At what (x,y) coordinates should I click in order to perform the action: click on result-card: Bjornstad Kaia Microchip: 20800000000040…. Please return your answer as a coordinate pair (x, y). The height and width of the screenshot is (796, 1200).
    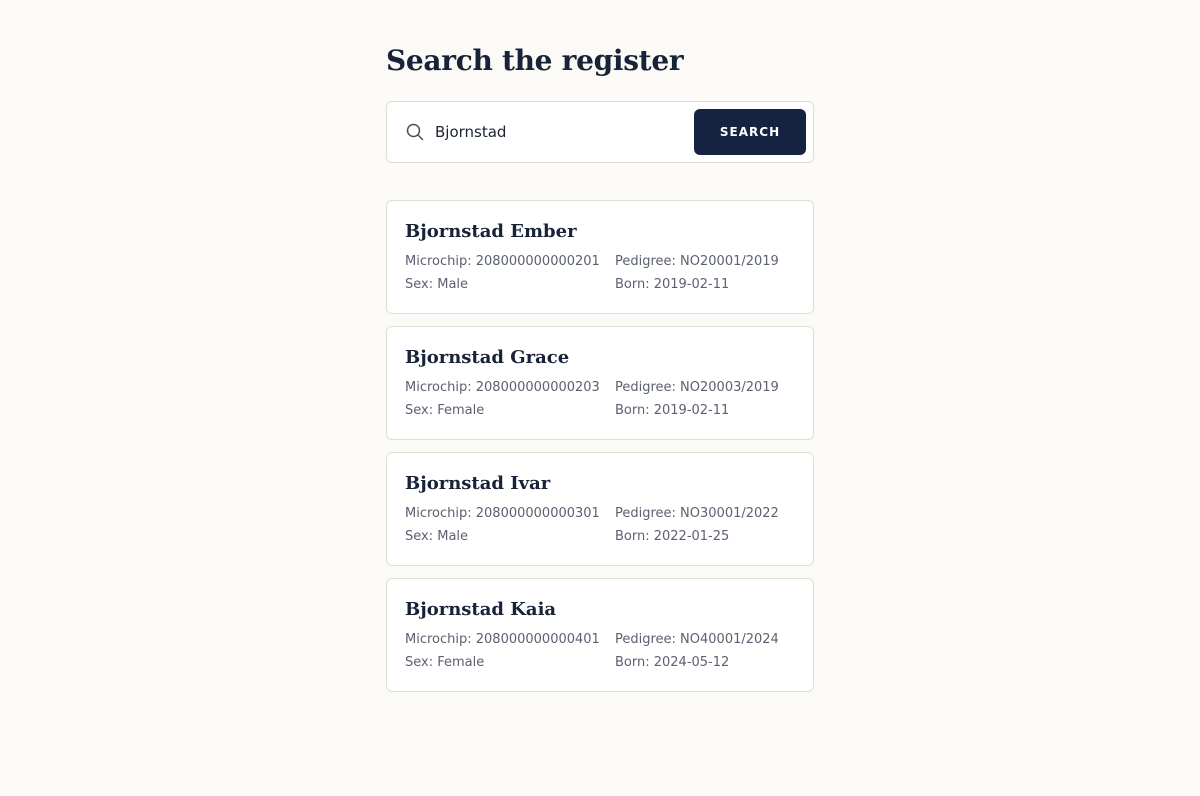
    Looking at the image, I should click on (600, 635).